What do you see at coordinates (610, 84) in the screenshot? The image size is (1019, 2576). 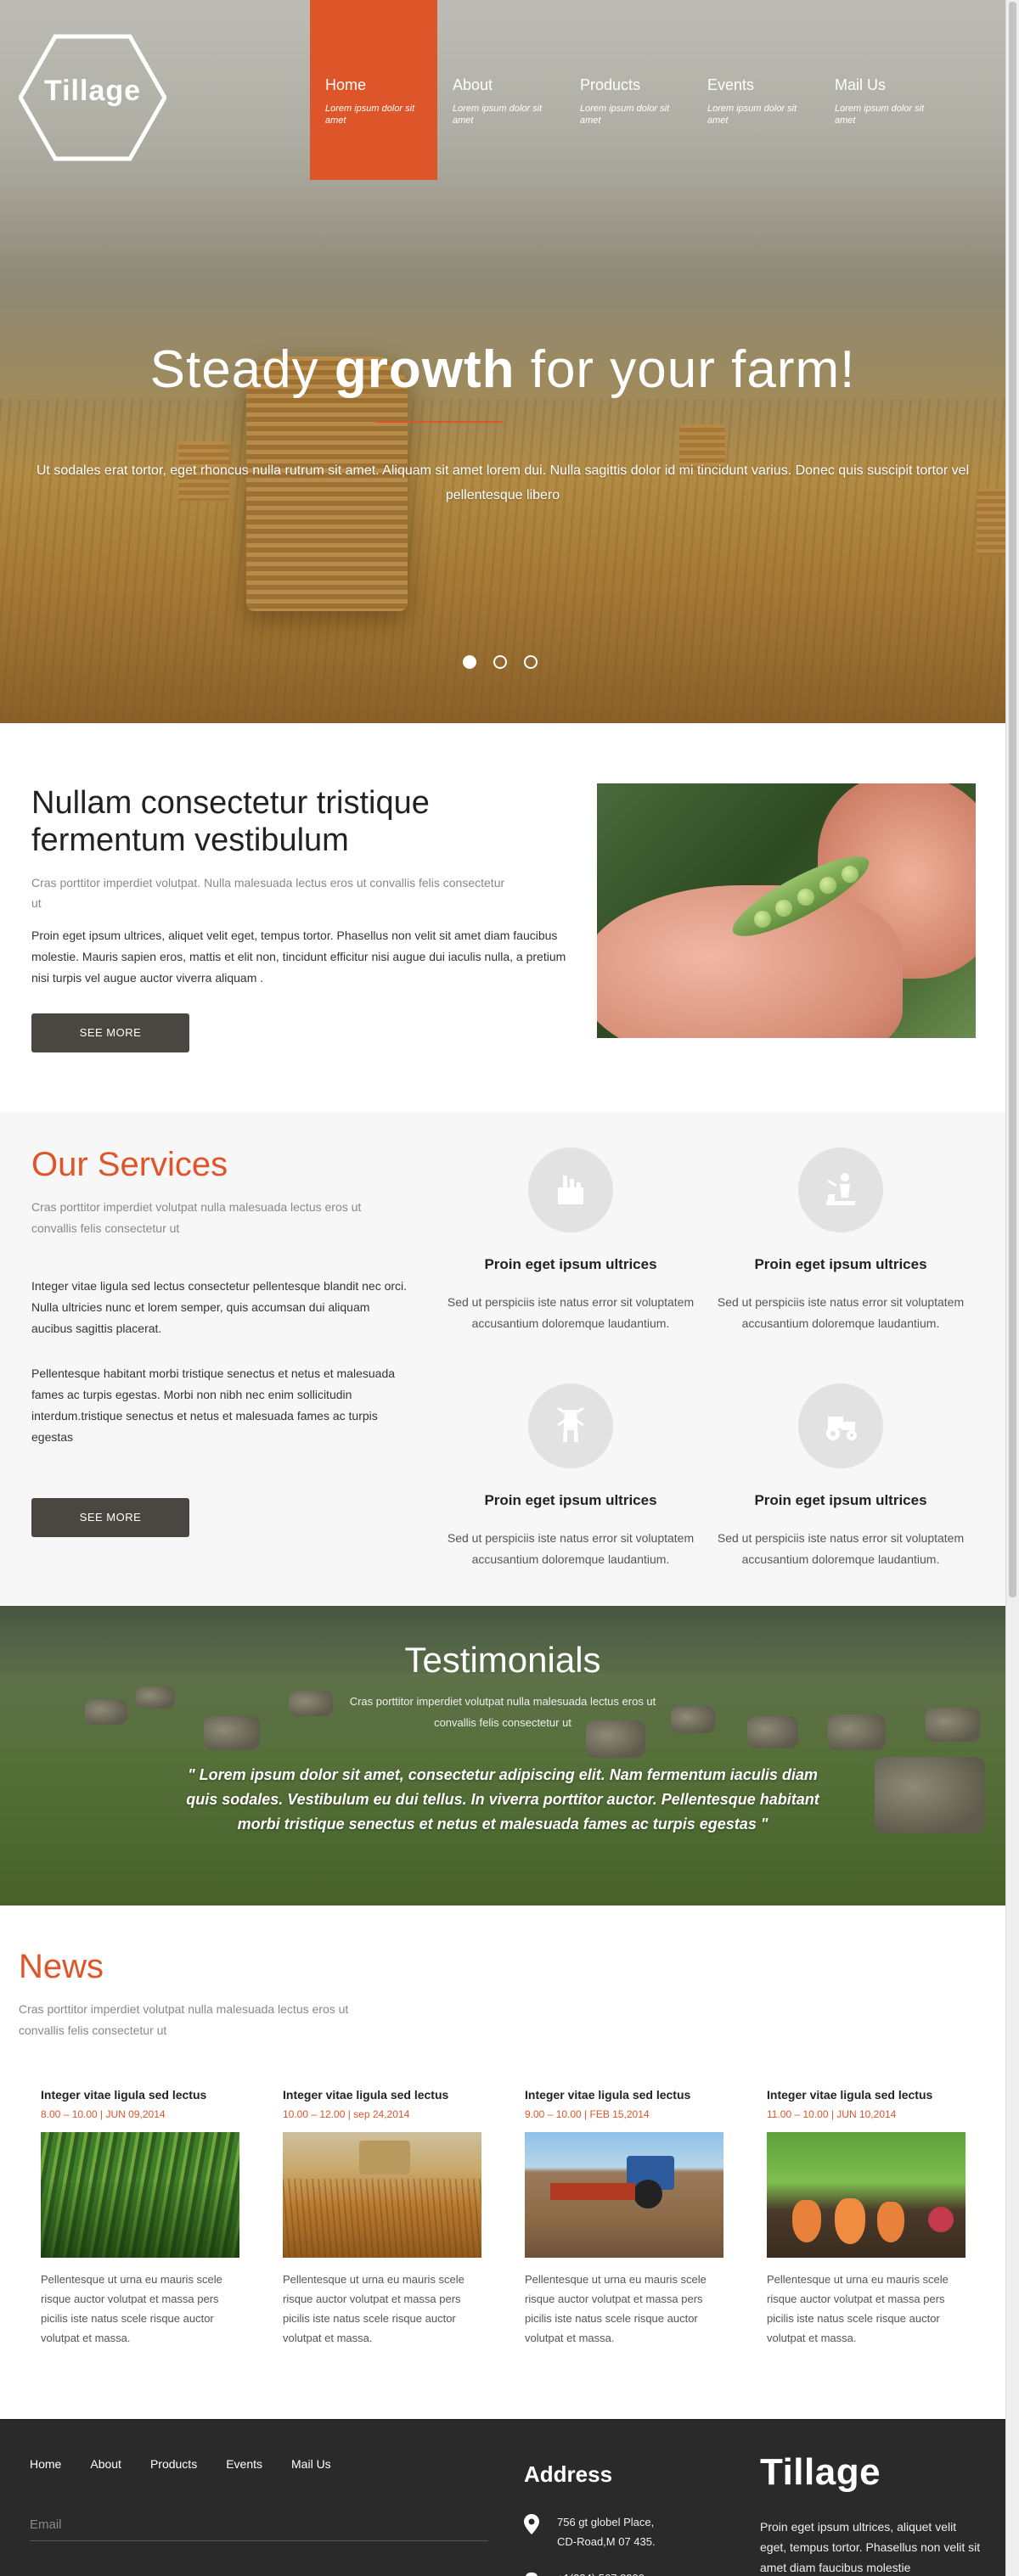 I see `nav-label: Products` at bounding box center [610, 84].